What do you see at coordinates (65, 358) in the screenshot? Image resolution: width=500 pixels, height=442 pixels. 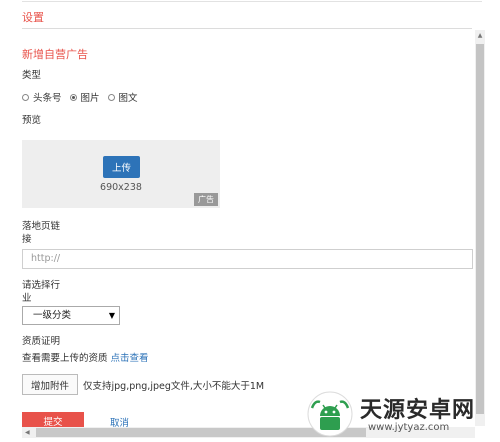 I see `qualification-hint: 查看需要上传的资质` at bounding box center [65, 358].